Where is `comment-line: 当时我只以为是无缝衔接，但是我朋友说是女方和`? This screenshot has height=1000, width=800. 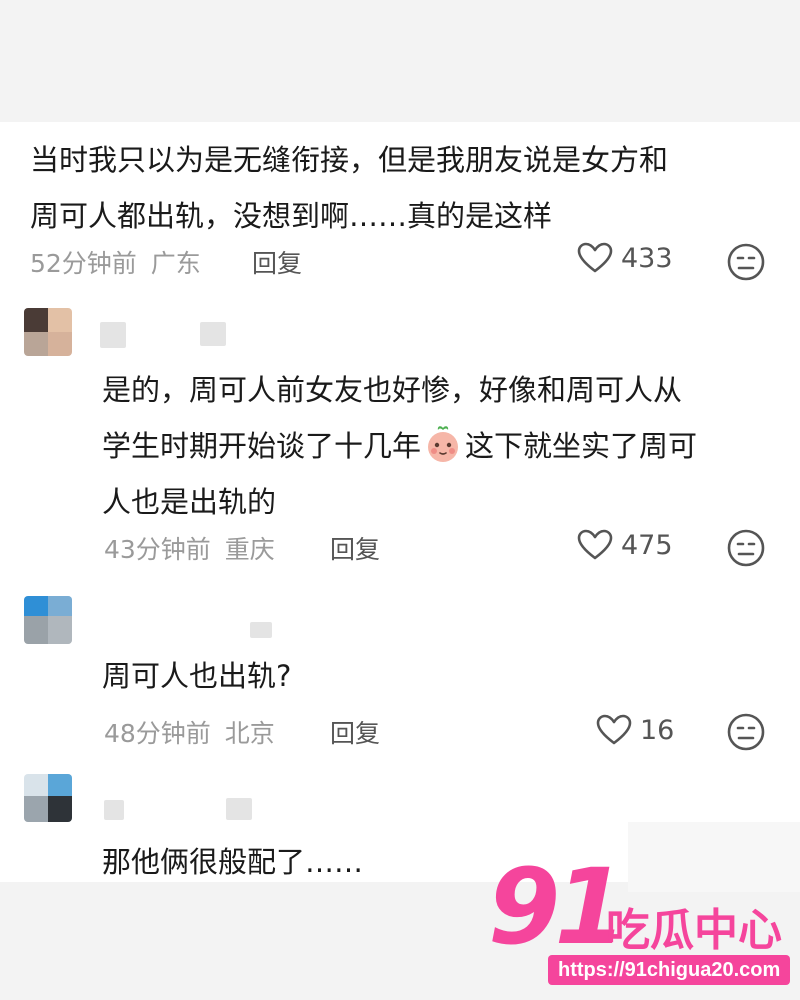 comment-line: 当时我只以为是无缝衔接，但是我朋友说是女方和 is located at coordinates (349, 160).